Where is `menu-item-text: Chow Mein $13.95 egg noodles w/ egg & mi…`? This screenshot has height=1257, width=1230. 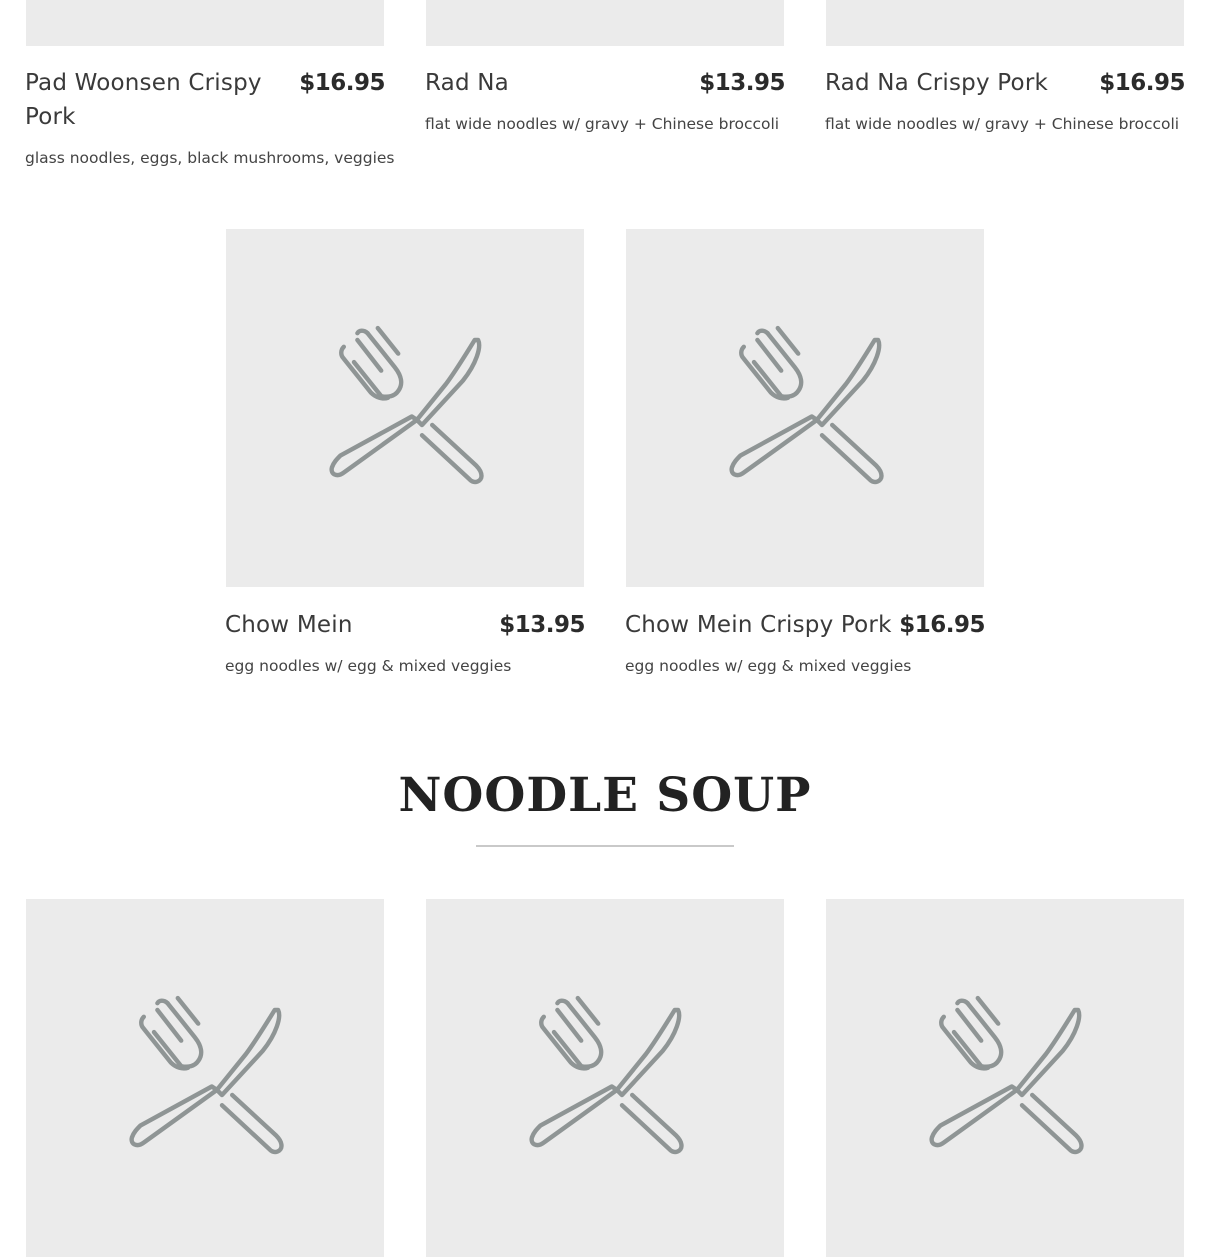
menu-item-text: Chow Mein $13.95 egg noodles w/ egg & mi… is located at coordinates (405, 653).